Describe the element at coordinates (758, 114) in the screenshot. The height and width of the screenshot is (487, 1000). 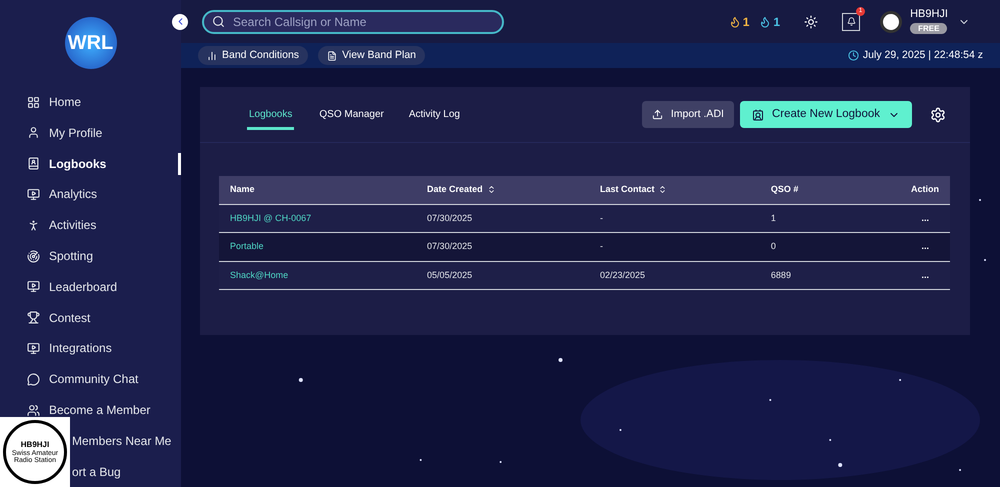
I see `contact-icon` at that location.